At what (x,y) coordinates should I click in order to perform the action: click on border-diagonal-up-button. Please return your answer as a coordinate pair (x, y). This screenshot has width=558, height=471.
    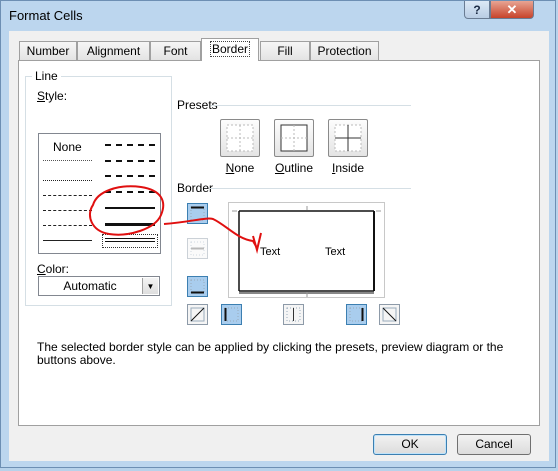
    Looking at the image, I should click on (197, 314).